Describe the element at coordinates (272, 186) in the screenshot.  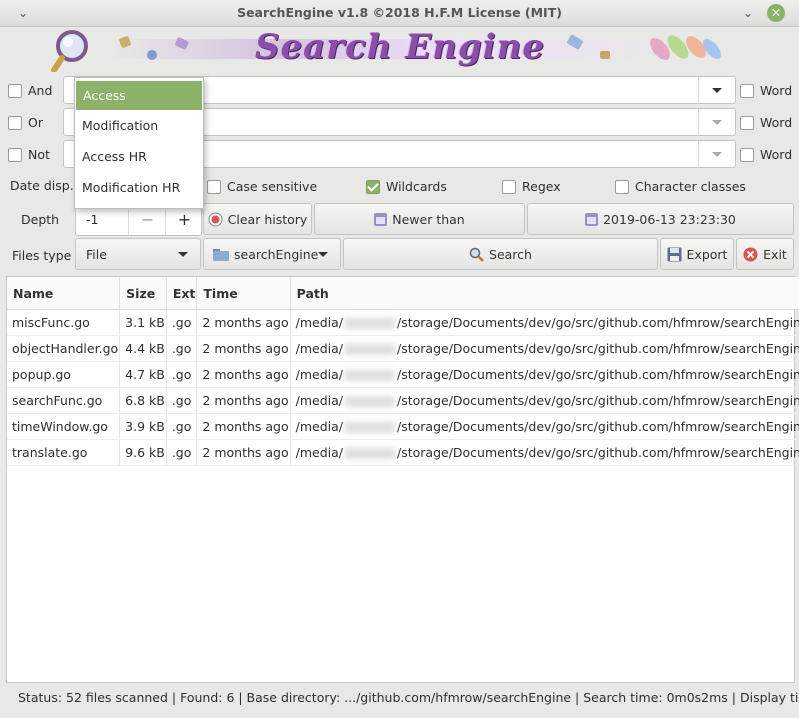
I see `case-sensitive-label: Case sensitive` at that location.